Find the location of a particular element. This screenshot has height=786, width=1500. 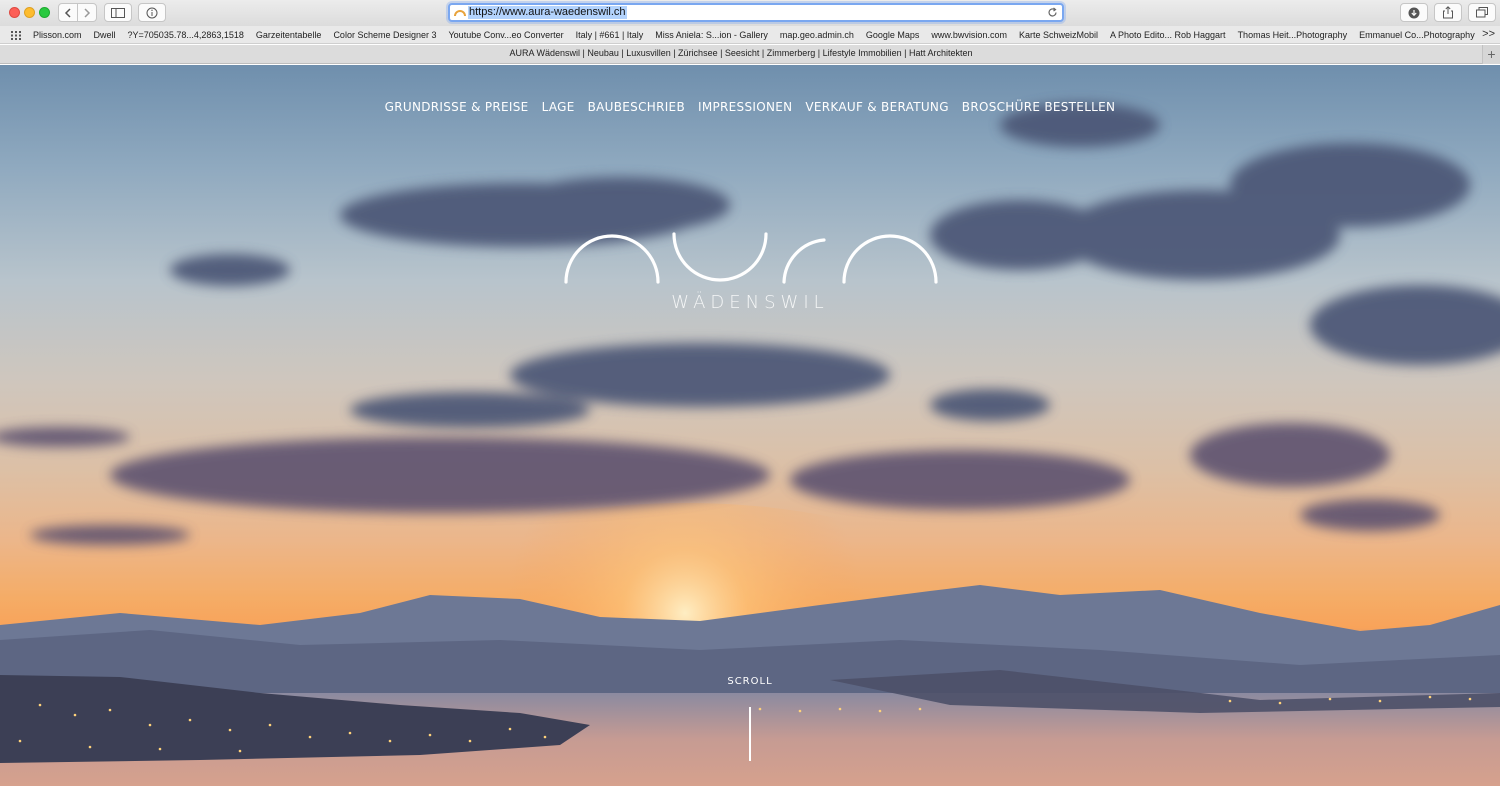

chevron-right-icon is located at coordinates (87, 12).